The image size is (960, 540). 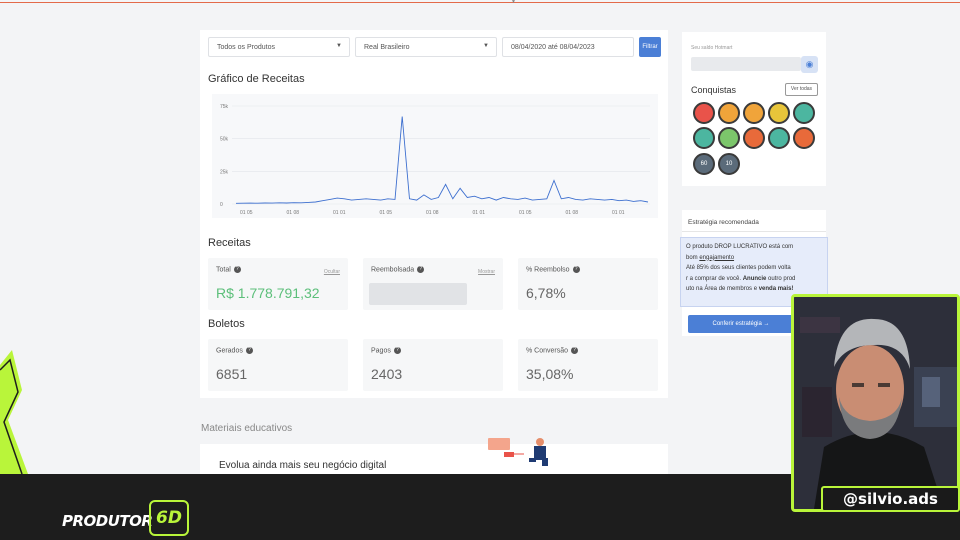 I want to click on materials-title: Materiais educativos, so click(x=247, y=428).